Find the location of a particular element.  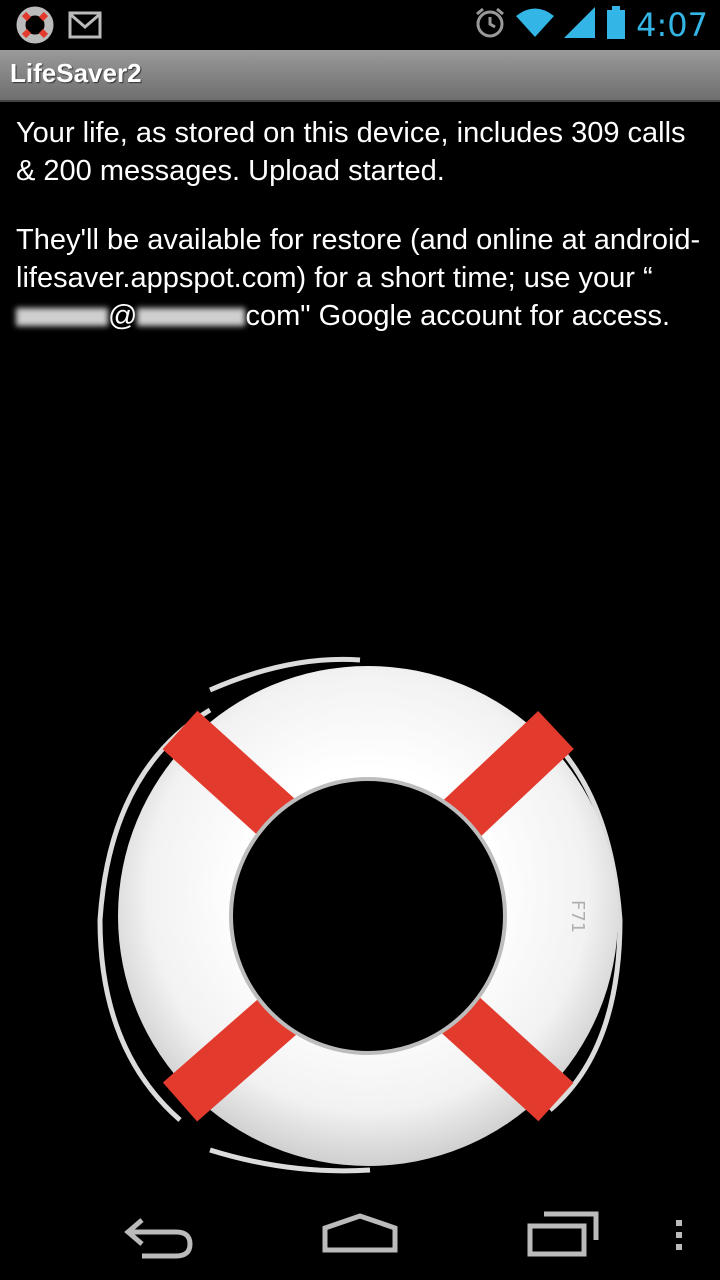

redacted-domain is located at coordinates (191, 317).